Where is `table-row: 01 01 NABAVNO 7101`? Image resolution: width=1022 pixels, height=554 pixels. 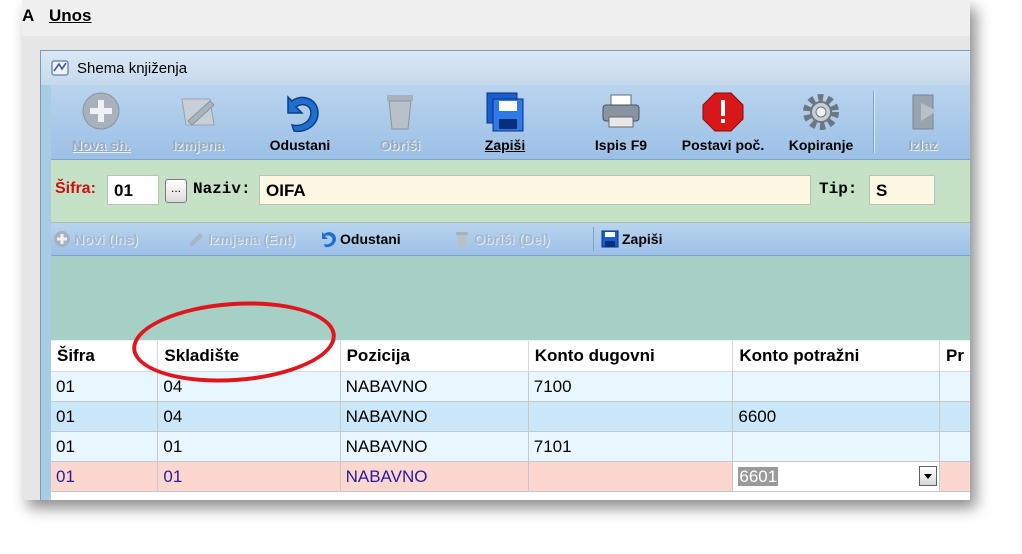
table-row: 01 01 NABAVNO 7101 is located at coordinates (510, 446).